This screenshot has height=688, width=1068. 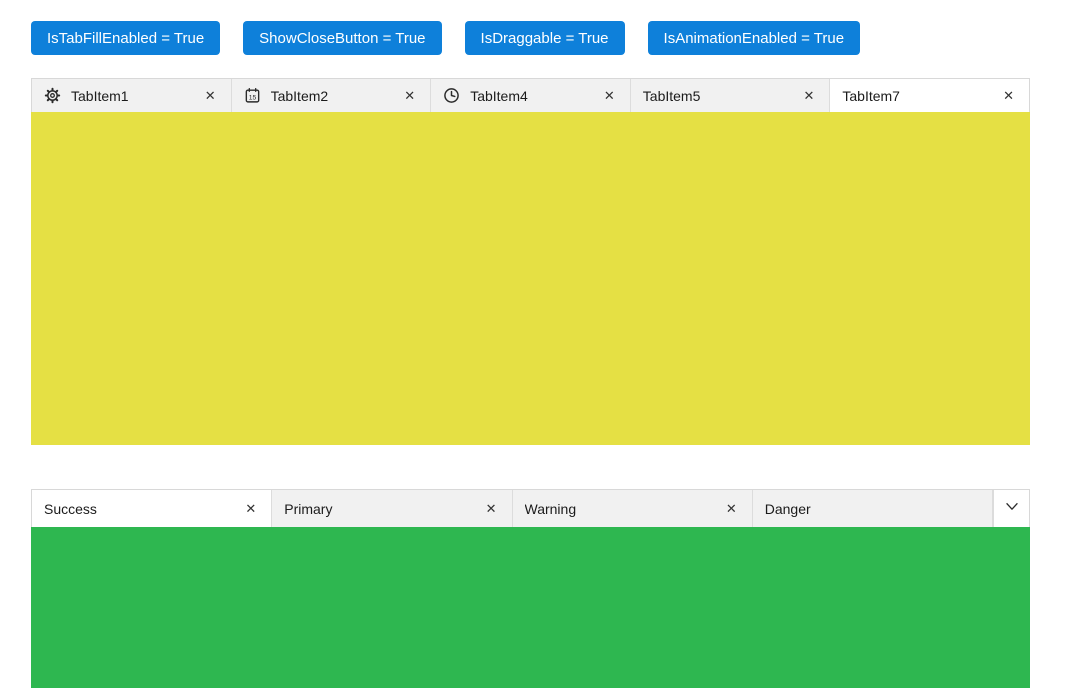 What do you see at coordinates (342, 38) in the screenshot?
I see `showclosebutton-button: ShowCloseButton = True` at bounding box center [342, 38].